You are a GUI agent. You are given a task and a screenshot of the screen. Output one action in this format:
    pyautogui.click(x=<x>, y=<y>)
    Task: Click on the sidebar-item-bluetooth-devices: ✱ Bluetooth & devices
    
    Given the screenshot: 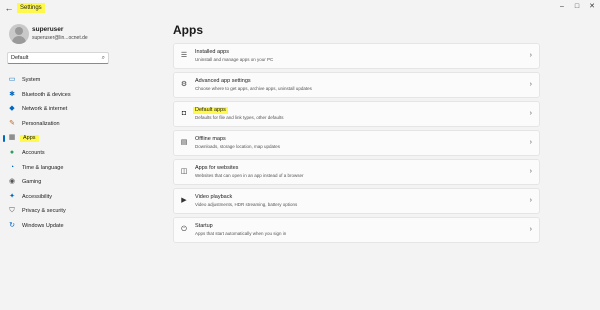 What is the action you would take?
    pyautogui.click(x=80, y=95)
    